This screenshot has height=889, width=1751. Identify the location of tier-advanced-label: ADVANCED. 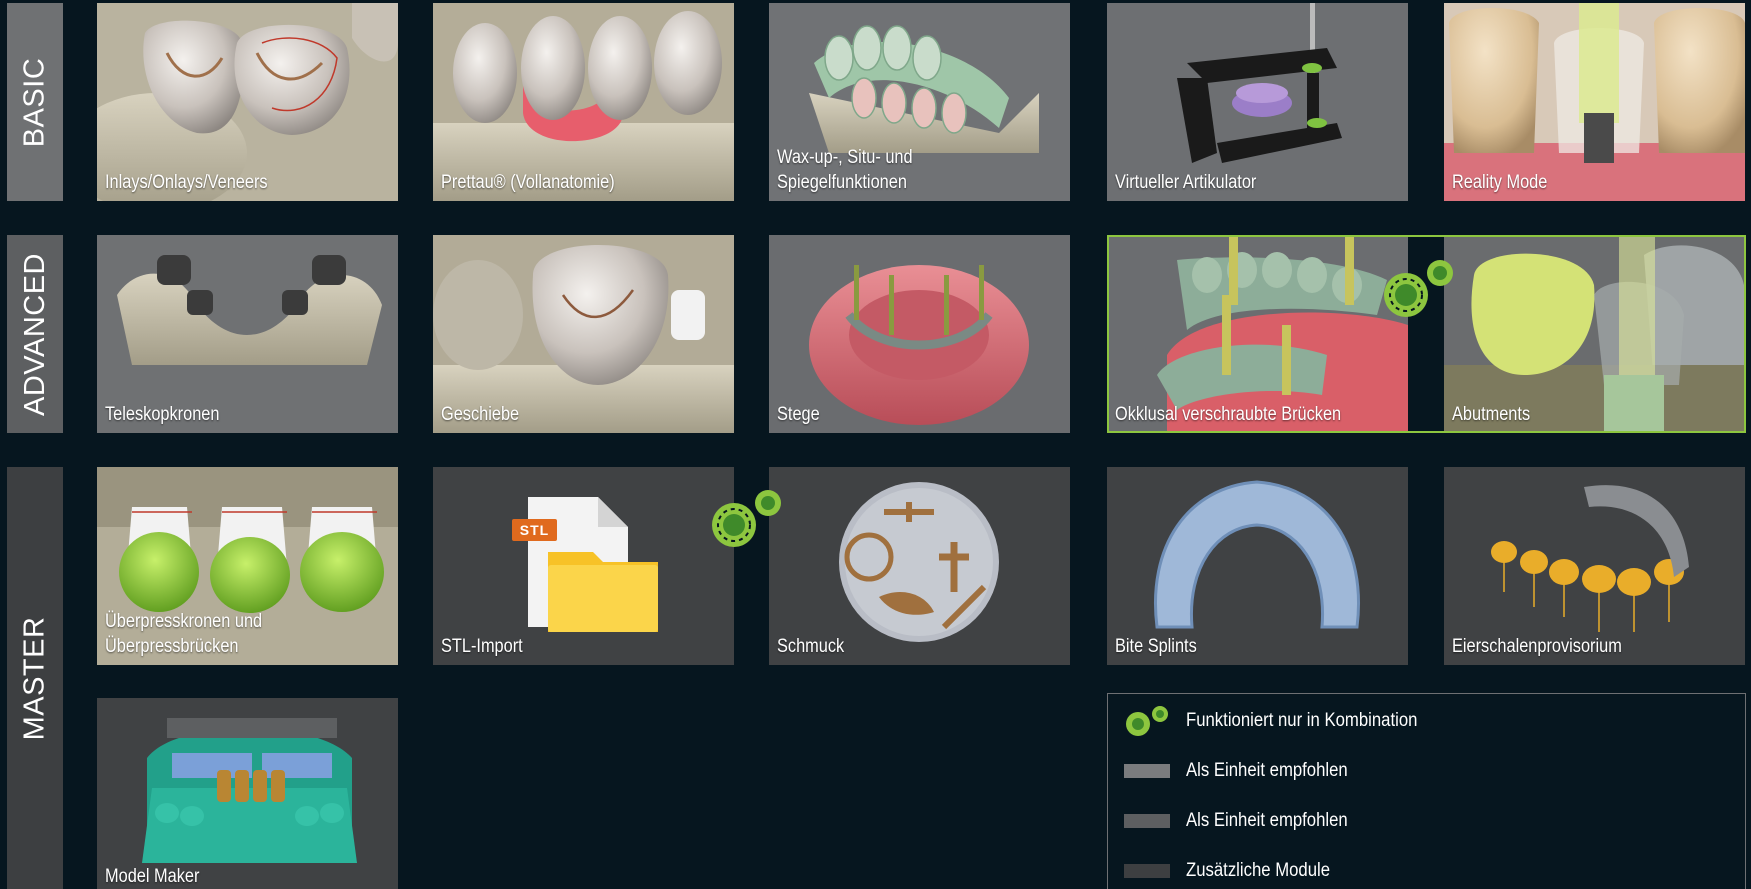
(34, 334).